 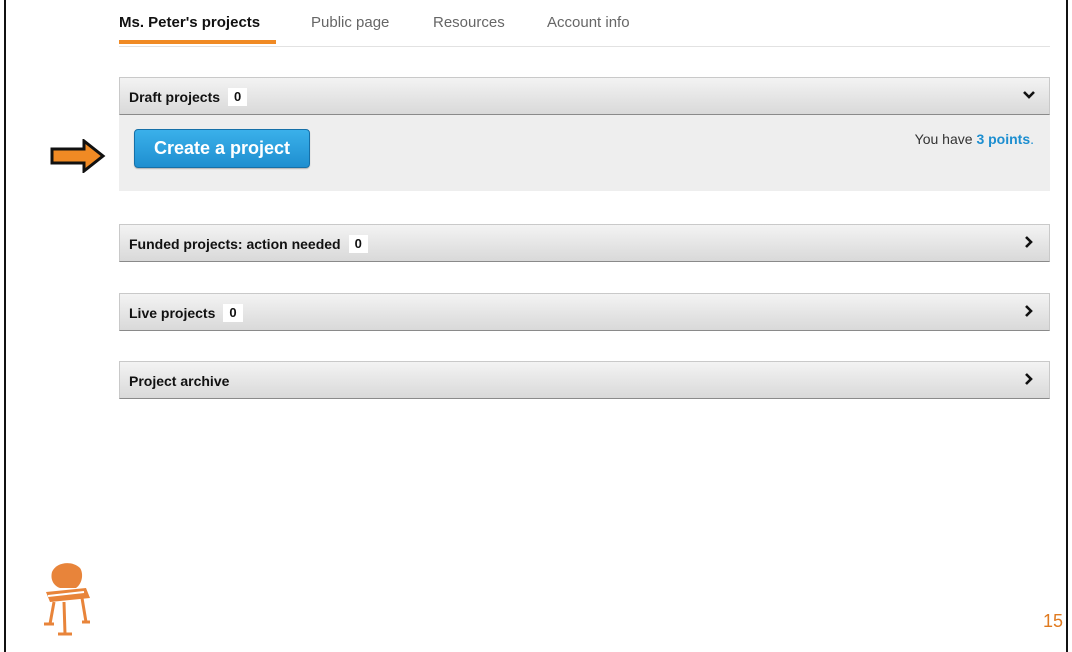 What do you see at coordinates (189, 22) in the screenshot?
I see `tab-my-projects: Ms. Peter's projects` at bounding box center [189, 22].